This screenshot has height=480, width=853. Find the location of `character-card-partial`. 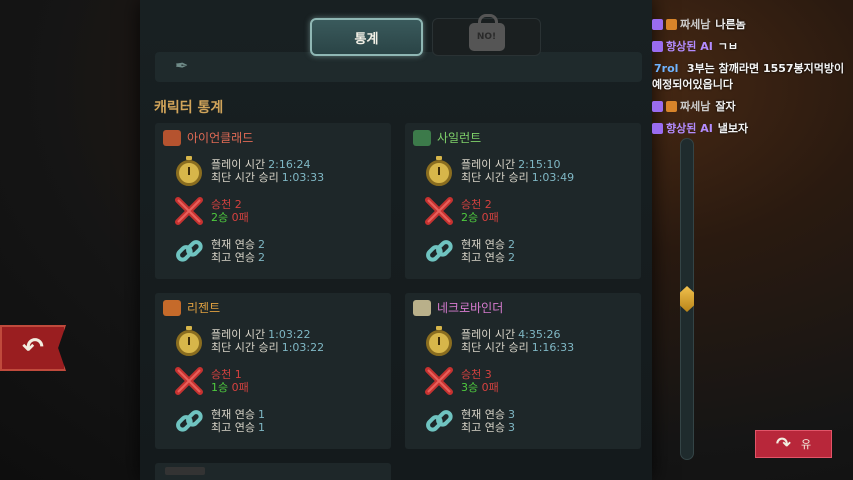

character-card-partial is located at coordinates (273, 471).